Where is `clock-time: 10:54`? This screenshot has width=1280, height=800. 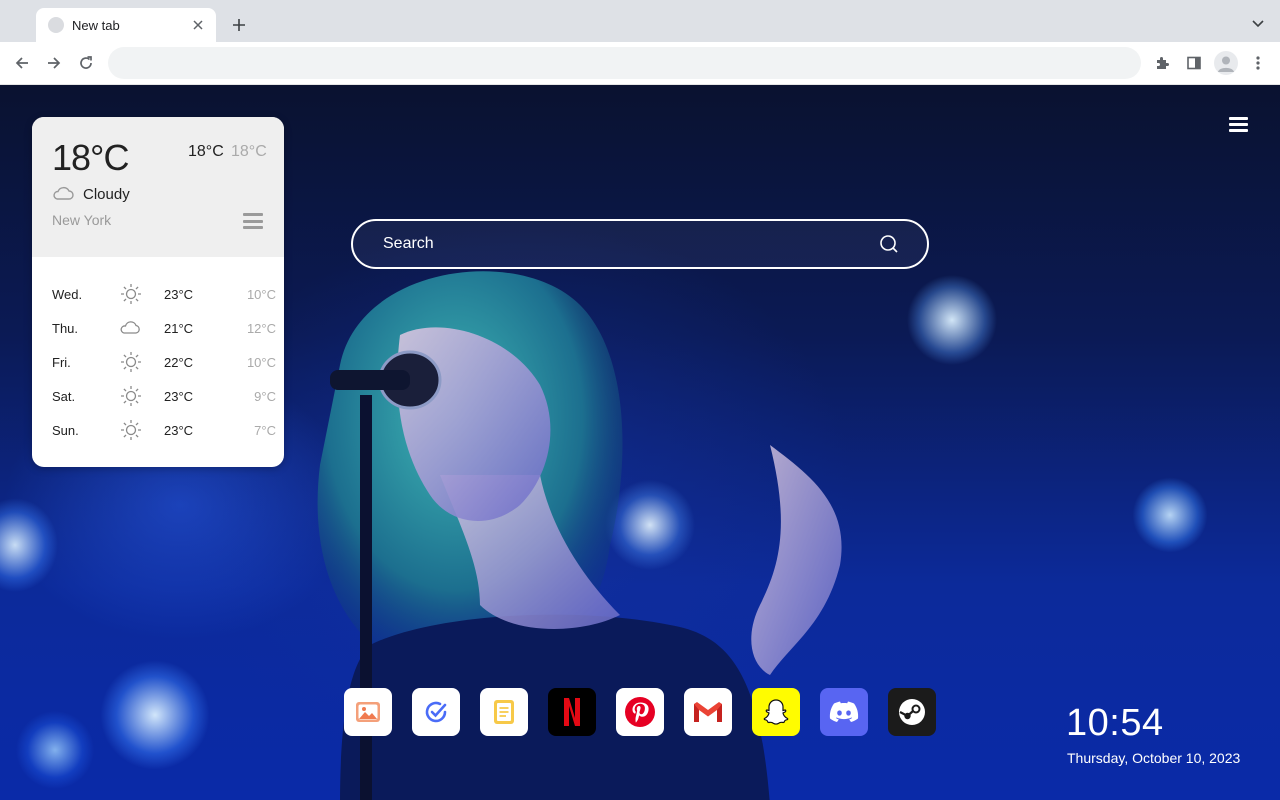
clock-time: 10:54 is located at coordinates (1115, 723).